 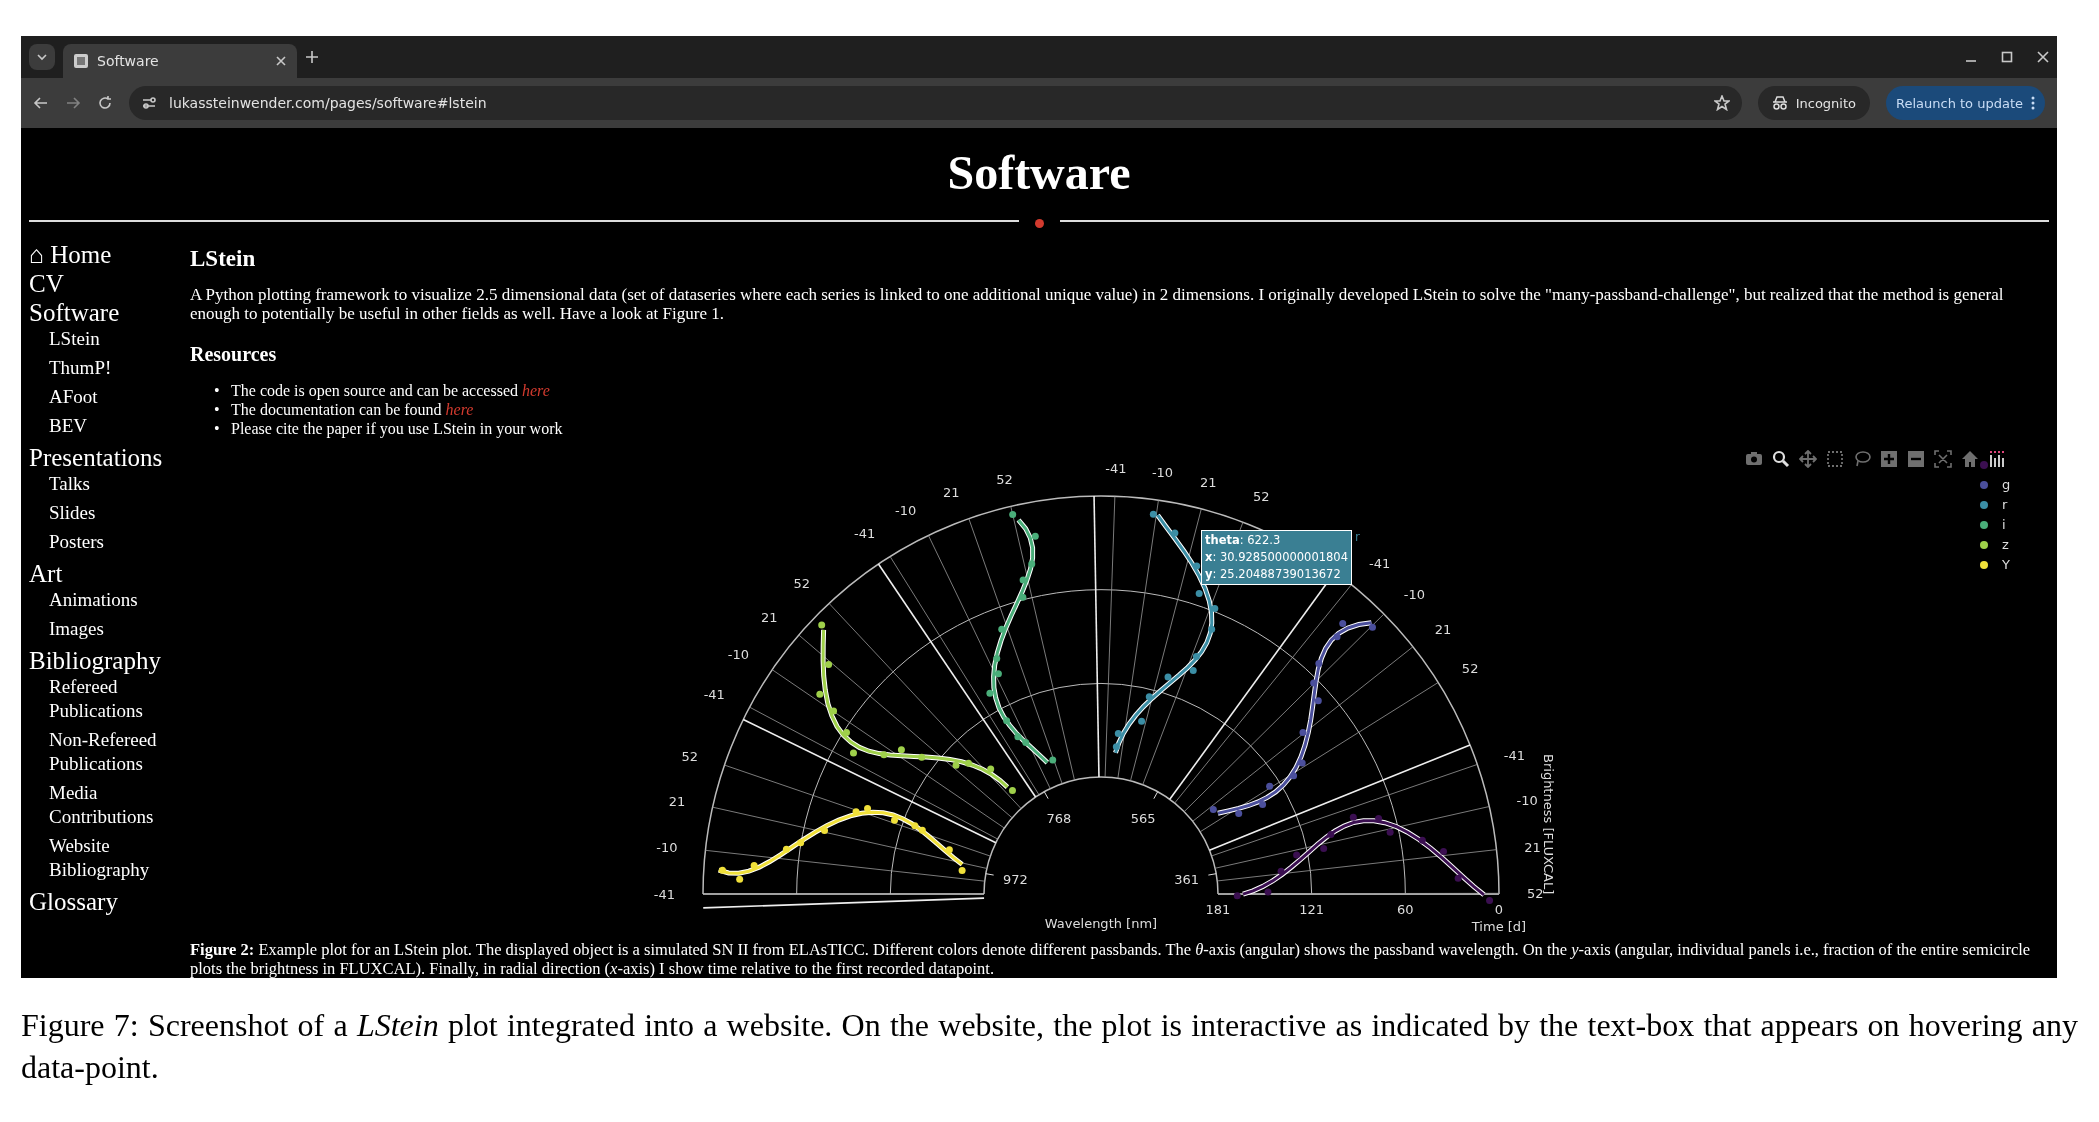 I want to click on nav-link: Software, so click(x=74, y=312).